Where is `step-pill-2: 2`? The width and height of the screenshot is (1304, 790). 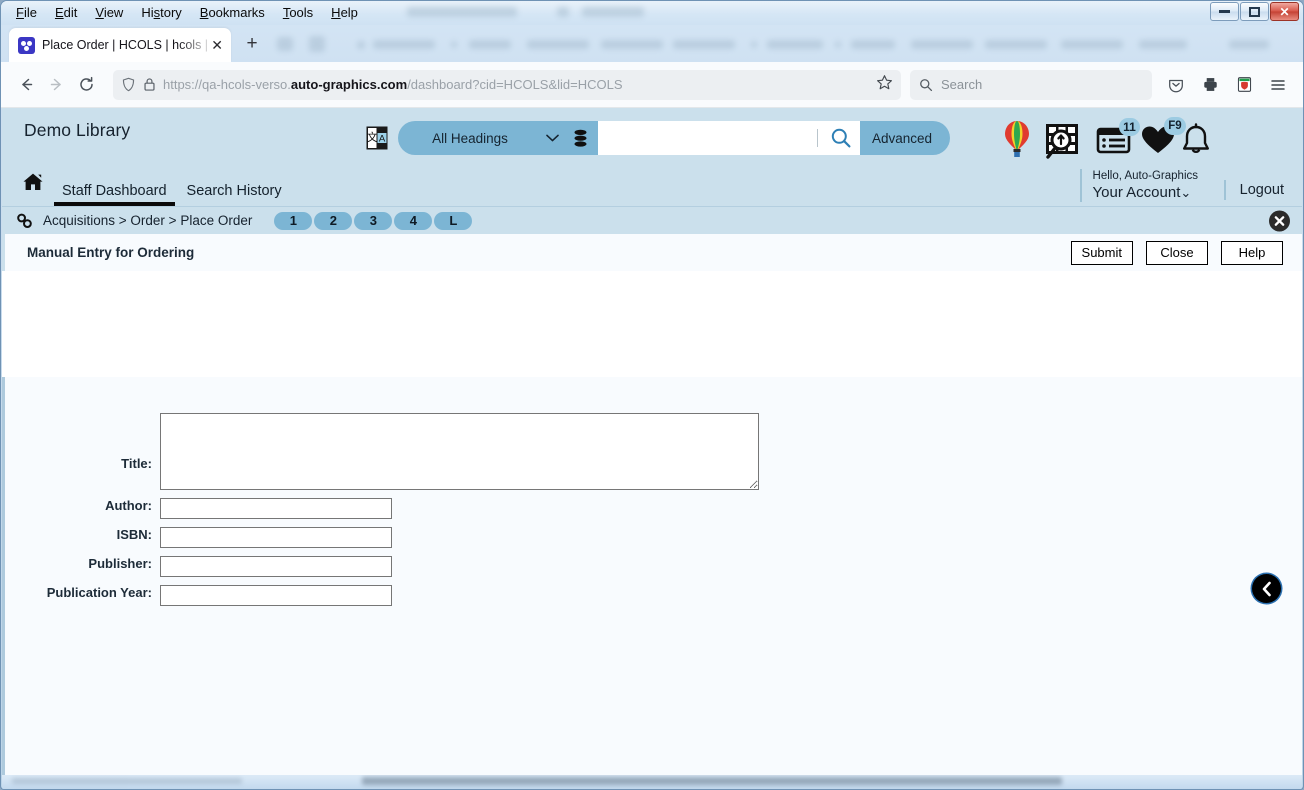 step-pill-2: 2 is located at coordinates (333, 220).